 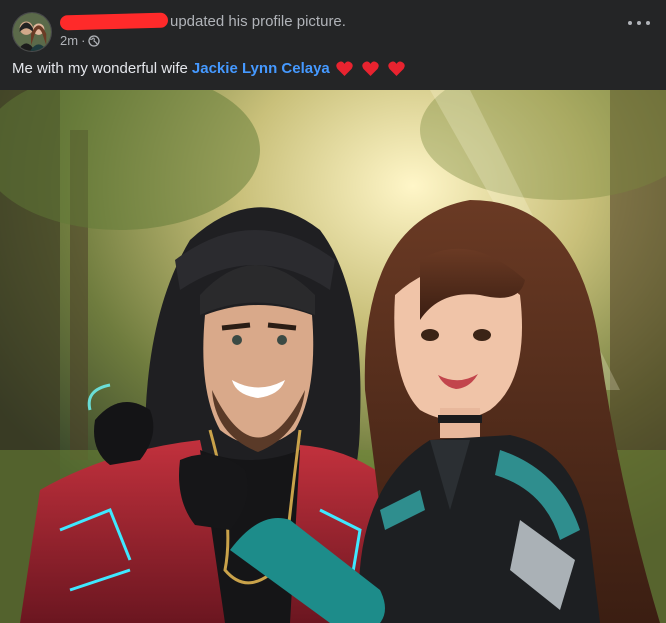 I want to click on caption-text: Me with my wonderful wife, so click(x=100, y=68).